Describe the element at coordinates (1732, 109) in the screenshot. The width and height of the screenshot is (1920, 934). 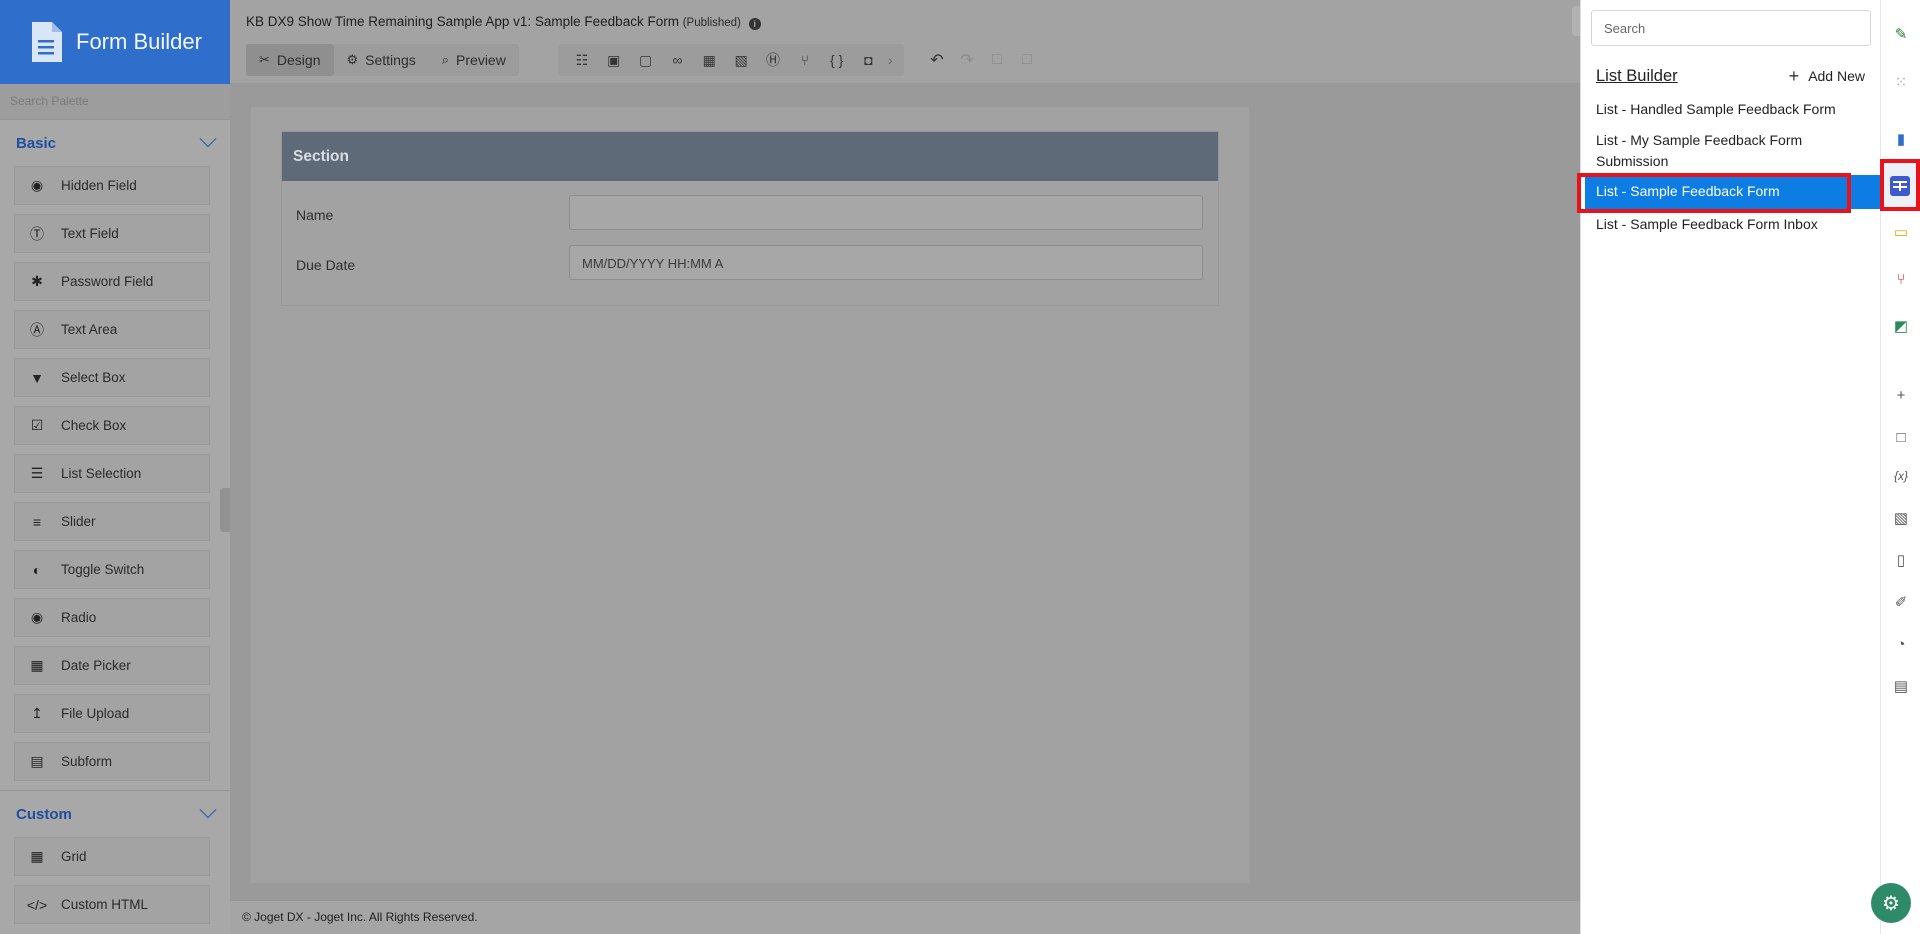
I see `flyout-list-item: List - Handled Sample Feedback Form` at that location.